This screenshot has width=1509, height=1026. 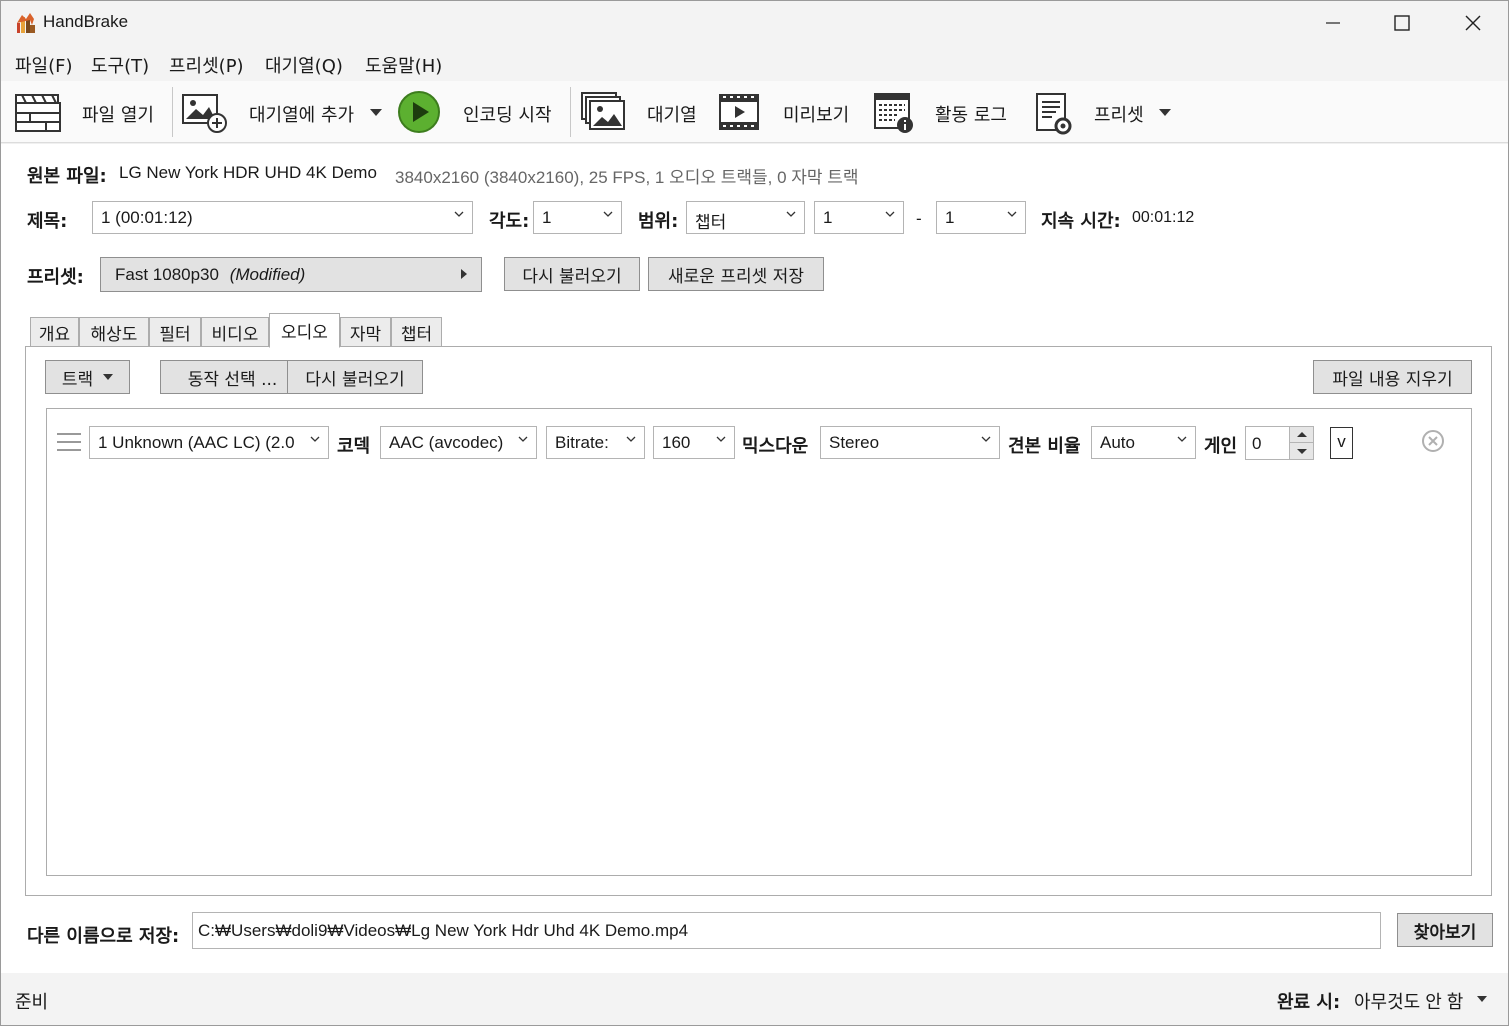 What do you see at coordinates (1257, 443) in the screenshot?
I see `gain-value: 0` at bounding box center [1257, 443].